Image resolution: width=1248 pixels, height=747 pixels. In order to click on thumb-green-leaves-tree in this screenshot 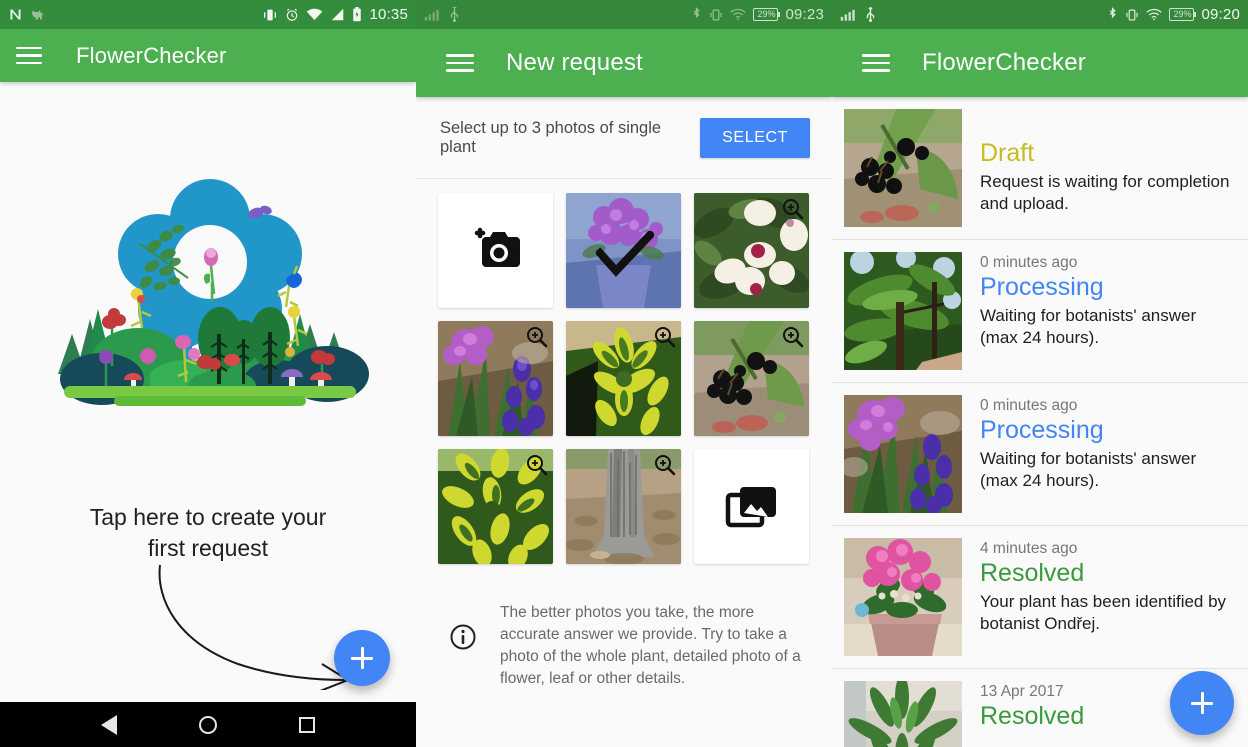, I will do `click(903, 311)`.